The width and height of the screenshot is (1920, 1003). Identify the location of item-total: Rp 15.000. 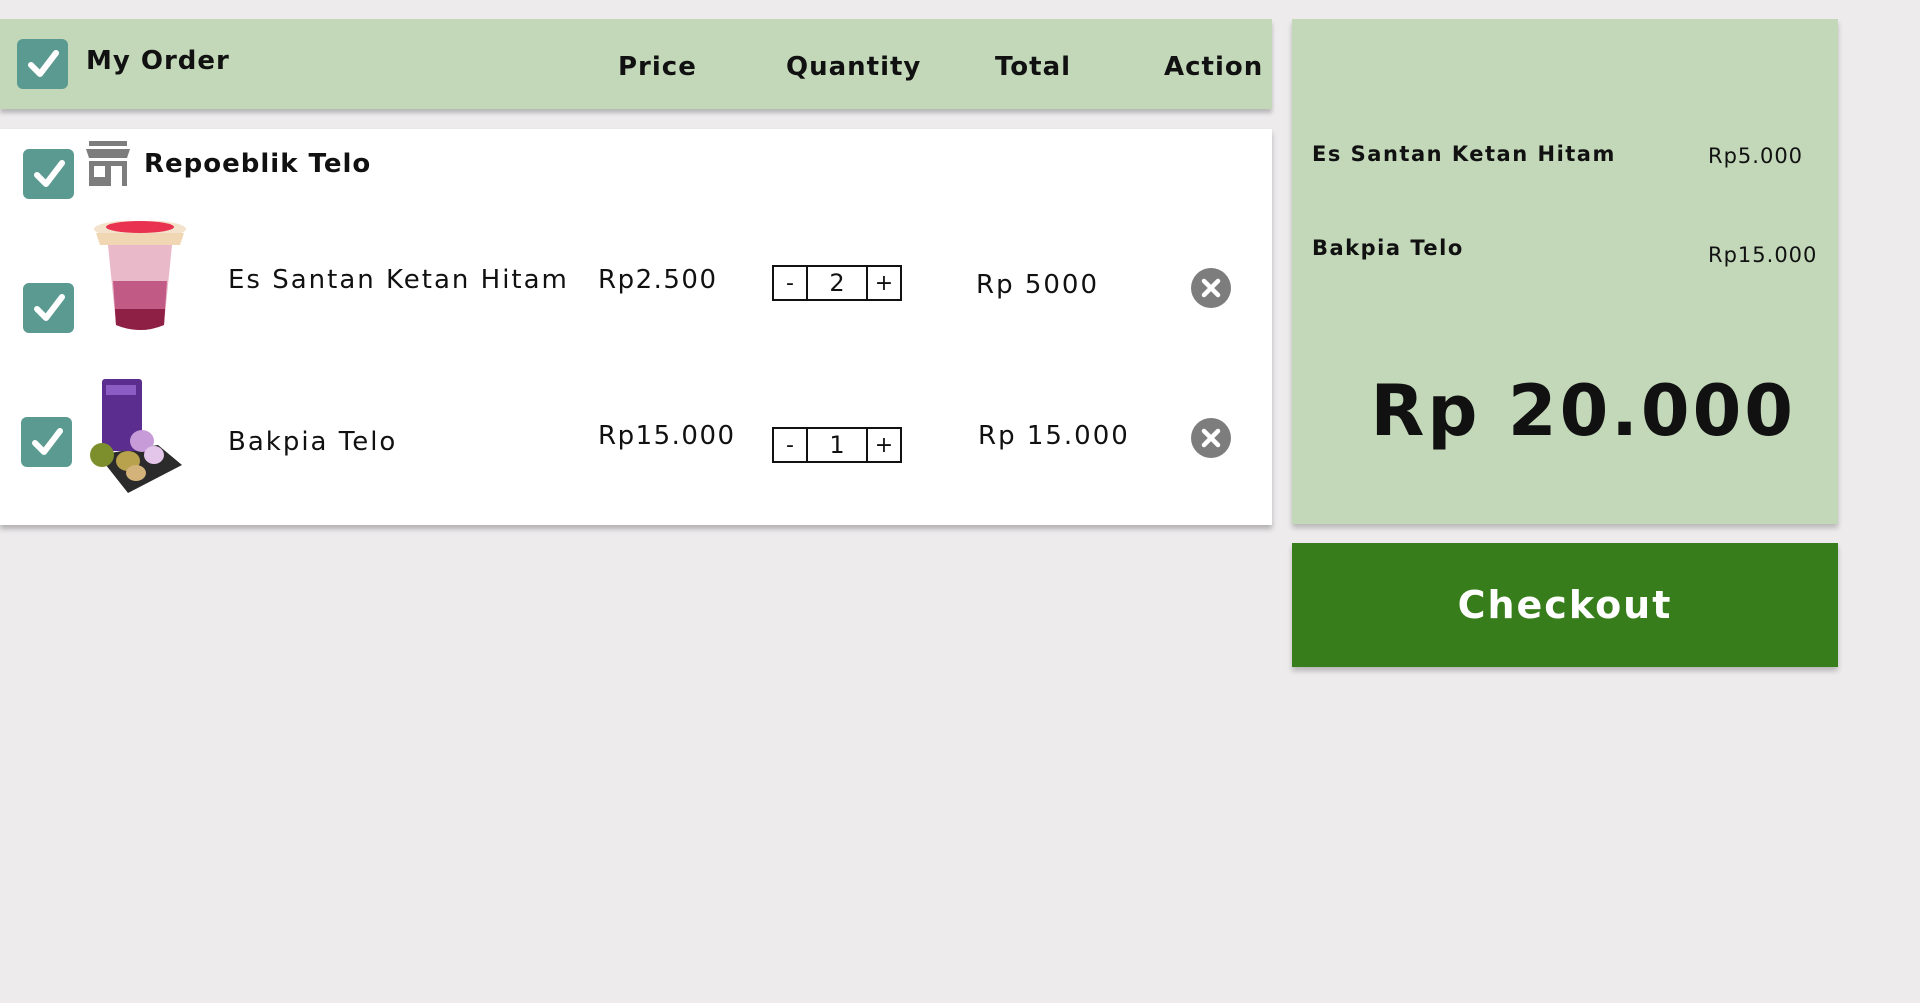
(1054, 436).